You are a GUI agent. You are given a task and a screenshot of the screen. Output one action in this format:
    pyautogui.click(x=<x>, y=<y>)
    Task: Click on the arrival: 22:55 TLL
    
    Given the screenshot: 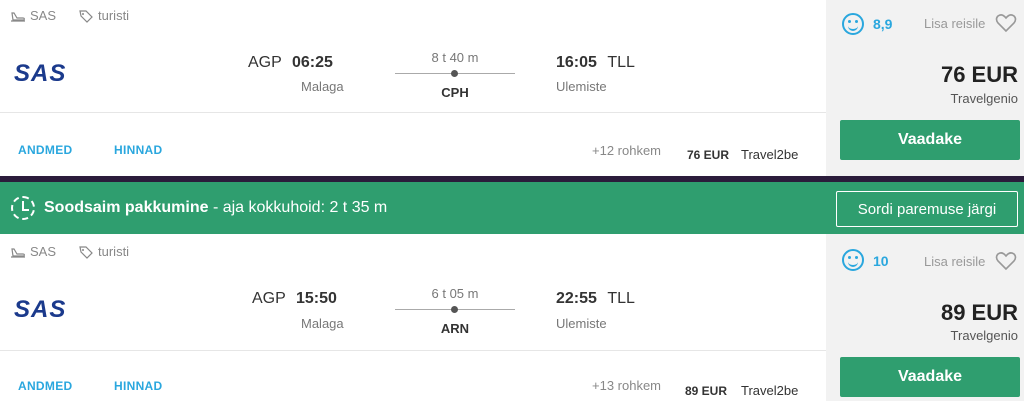 What is the action you would take?
    pyautogui.click(x=595, y=299)
    